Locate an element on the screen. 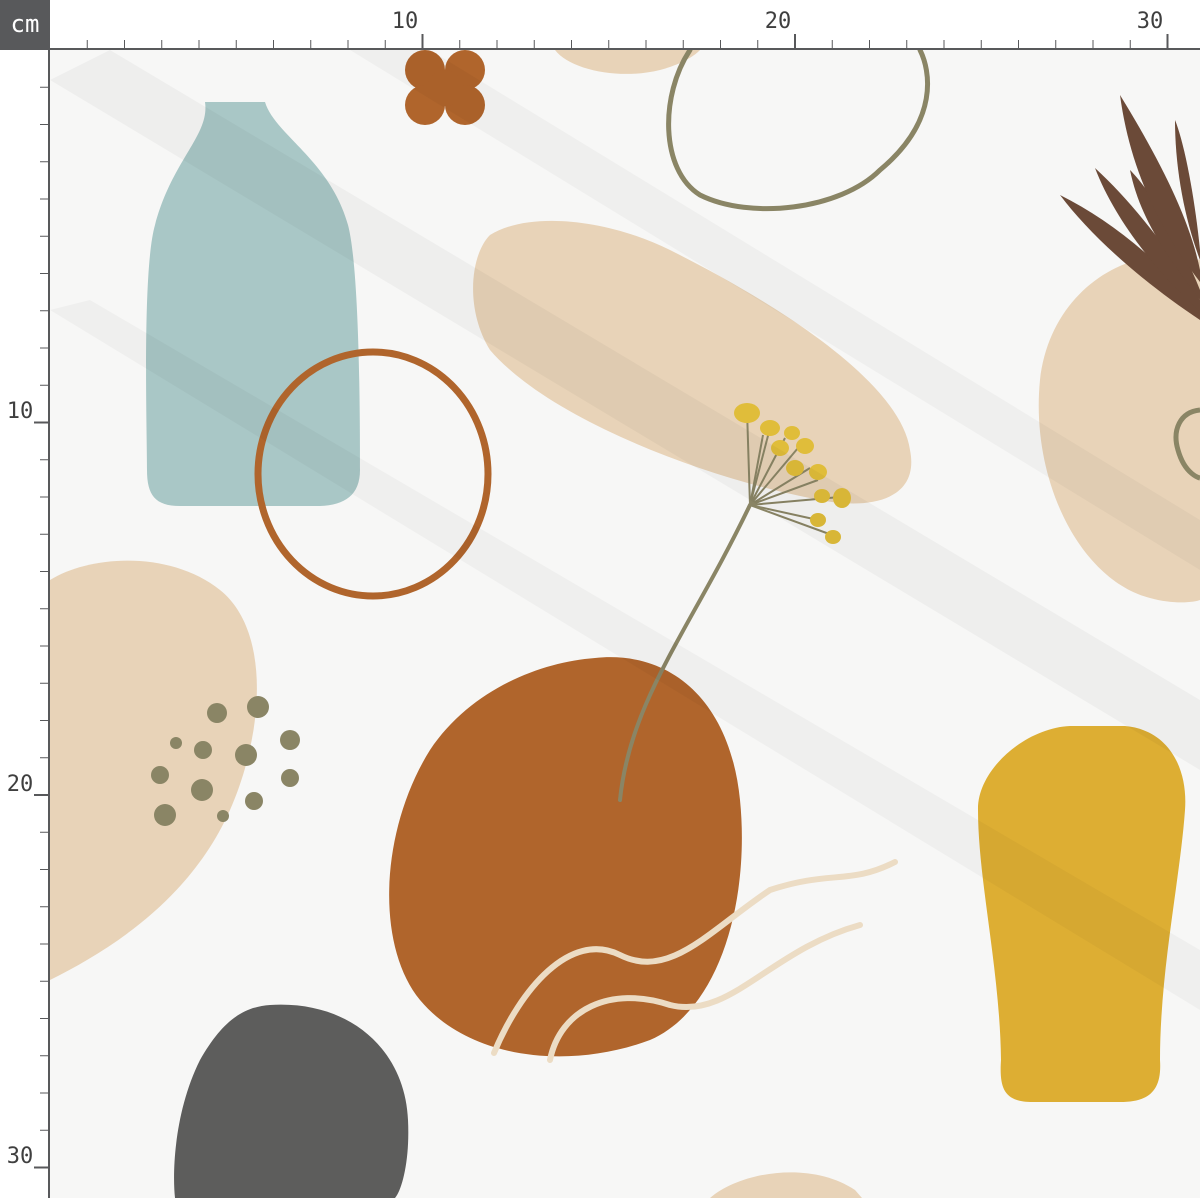 The height and width of the screenshot is (1198, 1200). left-ruler-scale: 10 20 30 is located at coordinates (27, 627).